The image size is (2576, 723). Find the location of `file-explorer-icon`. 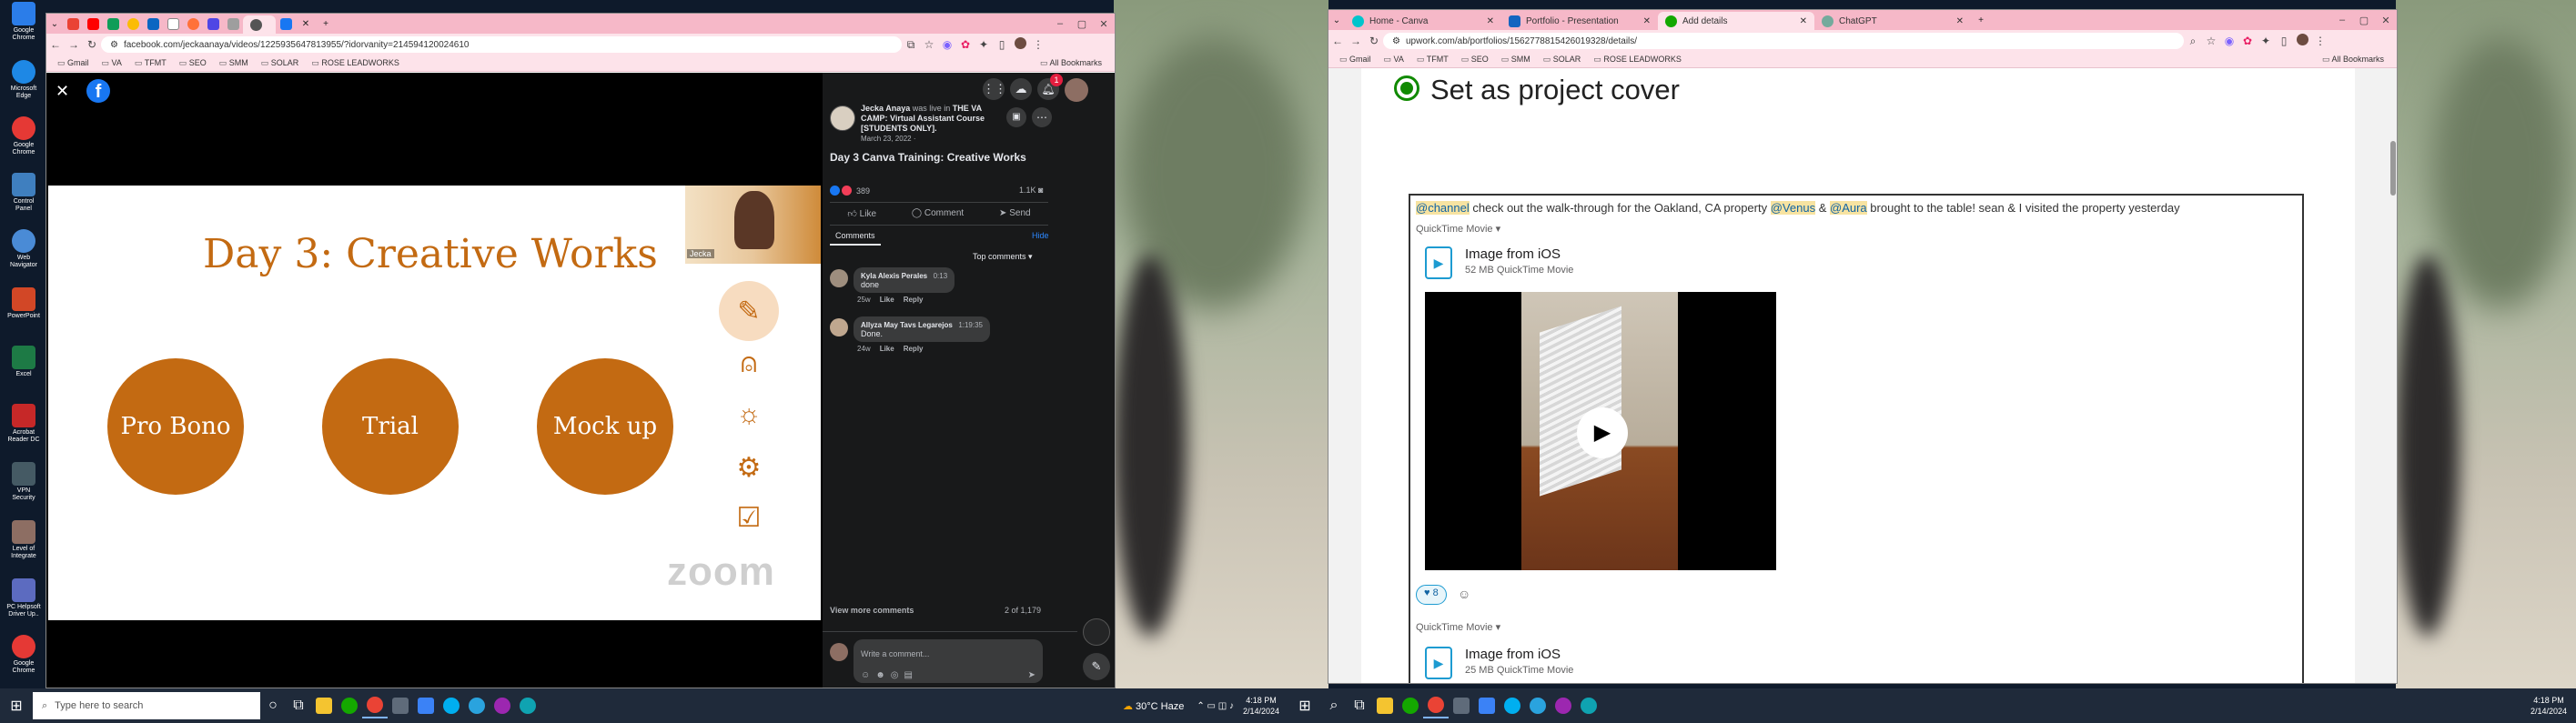

file-explorer-icon is located at coordinates (324, 706).